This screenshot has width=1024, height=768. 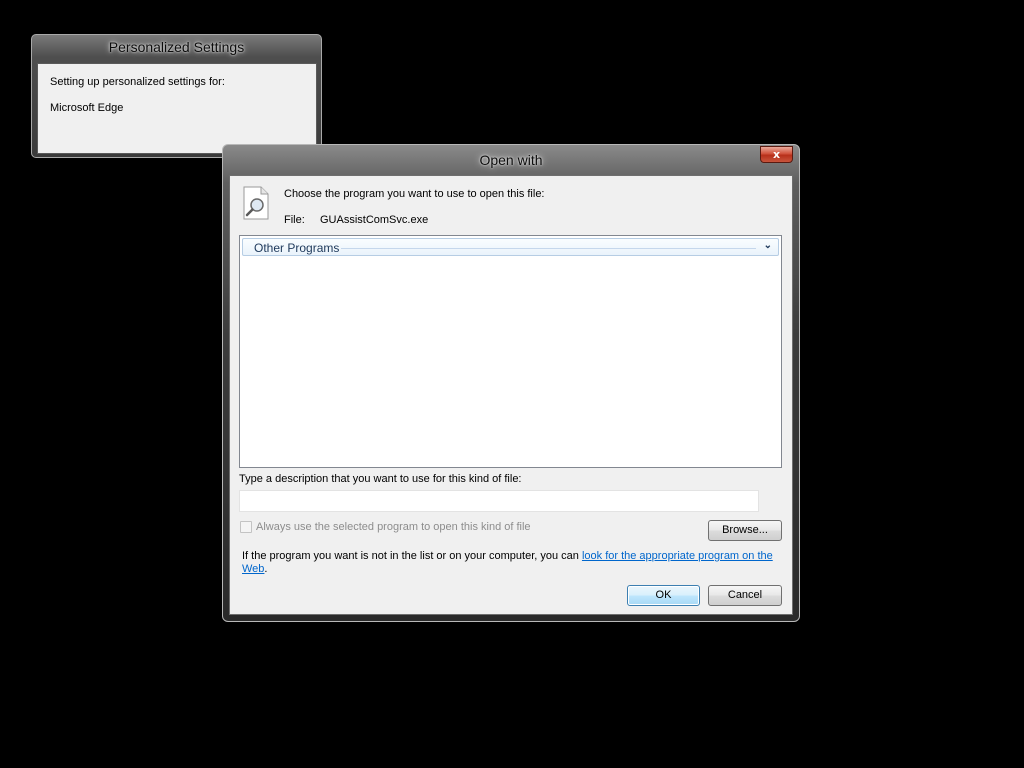 What do you see at coordinates (499, 501) in the screenshot?
I see `description-input` at bounding box center [499, 501].